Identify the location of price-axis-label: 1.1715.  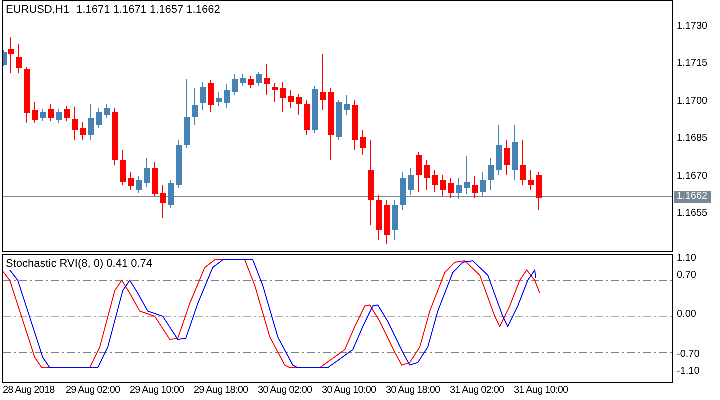
(692, 64).